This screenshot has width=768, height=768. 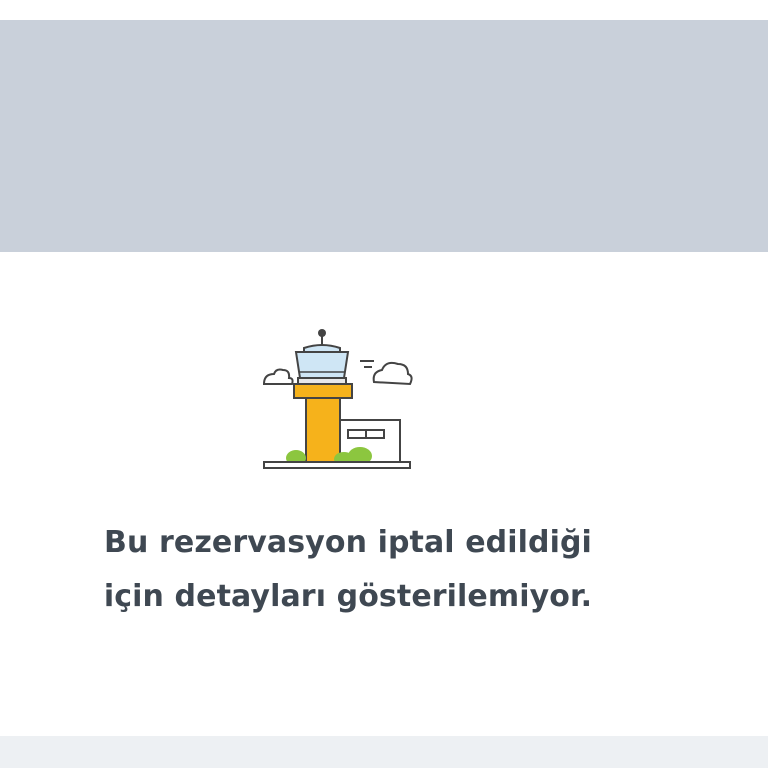 What do you see at coordinates (384, 10) in the screenshot?
I see `top-strip` at bounding box center [384, 10].